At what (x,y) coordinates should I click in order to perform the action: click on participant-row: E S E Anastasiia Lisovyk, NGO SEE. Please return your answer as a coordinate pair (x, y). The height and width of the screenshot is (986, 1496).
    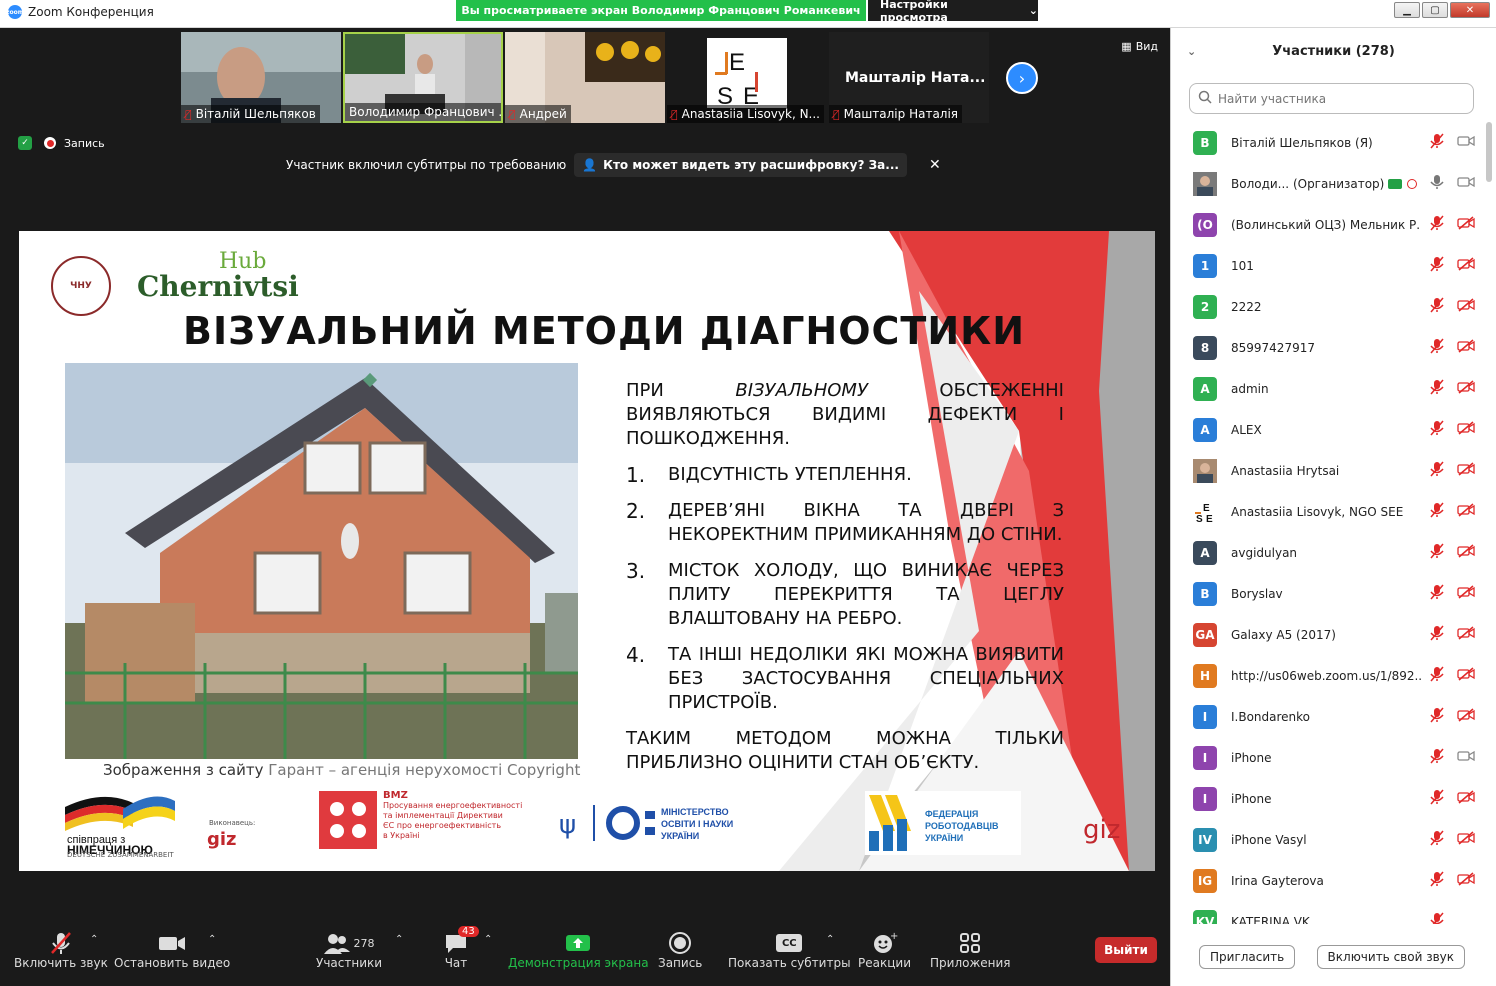
    Looking at the image, I should click on (1329, 511).